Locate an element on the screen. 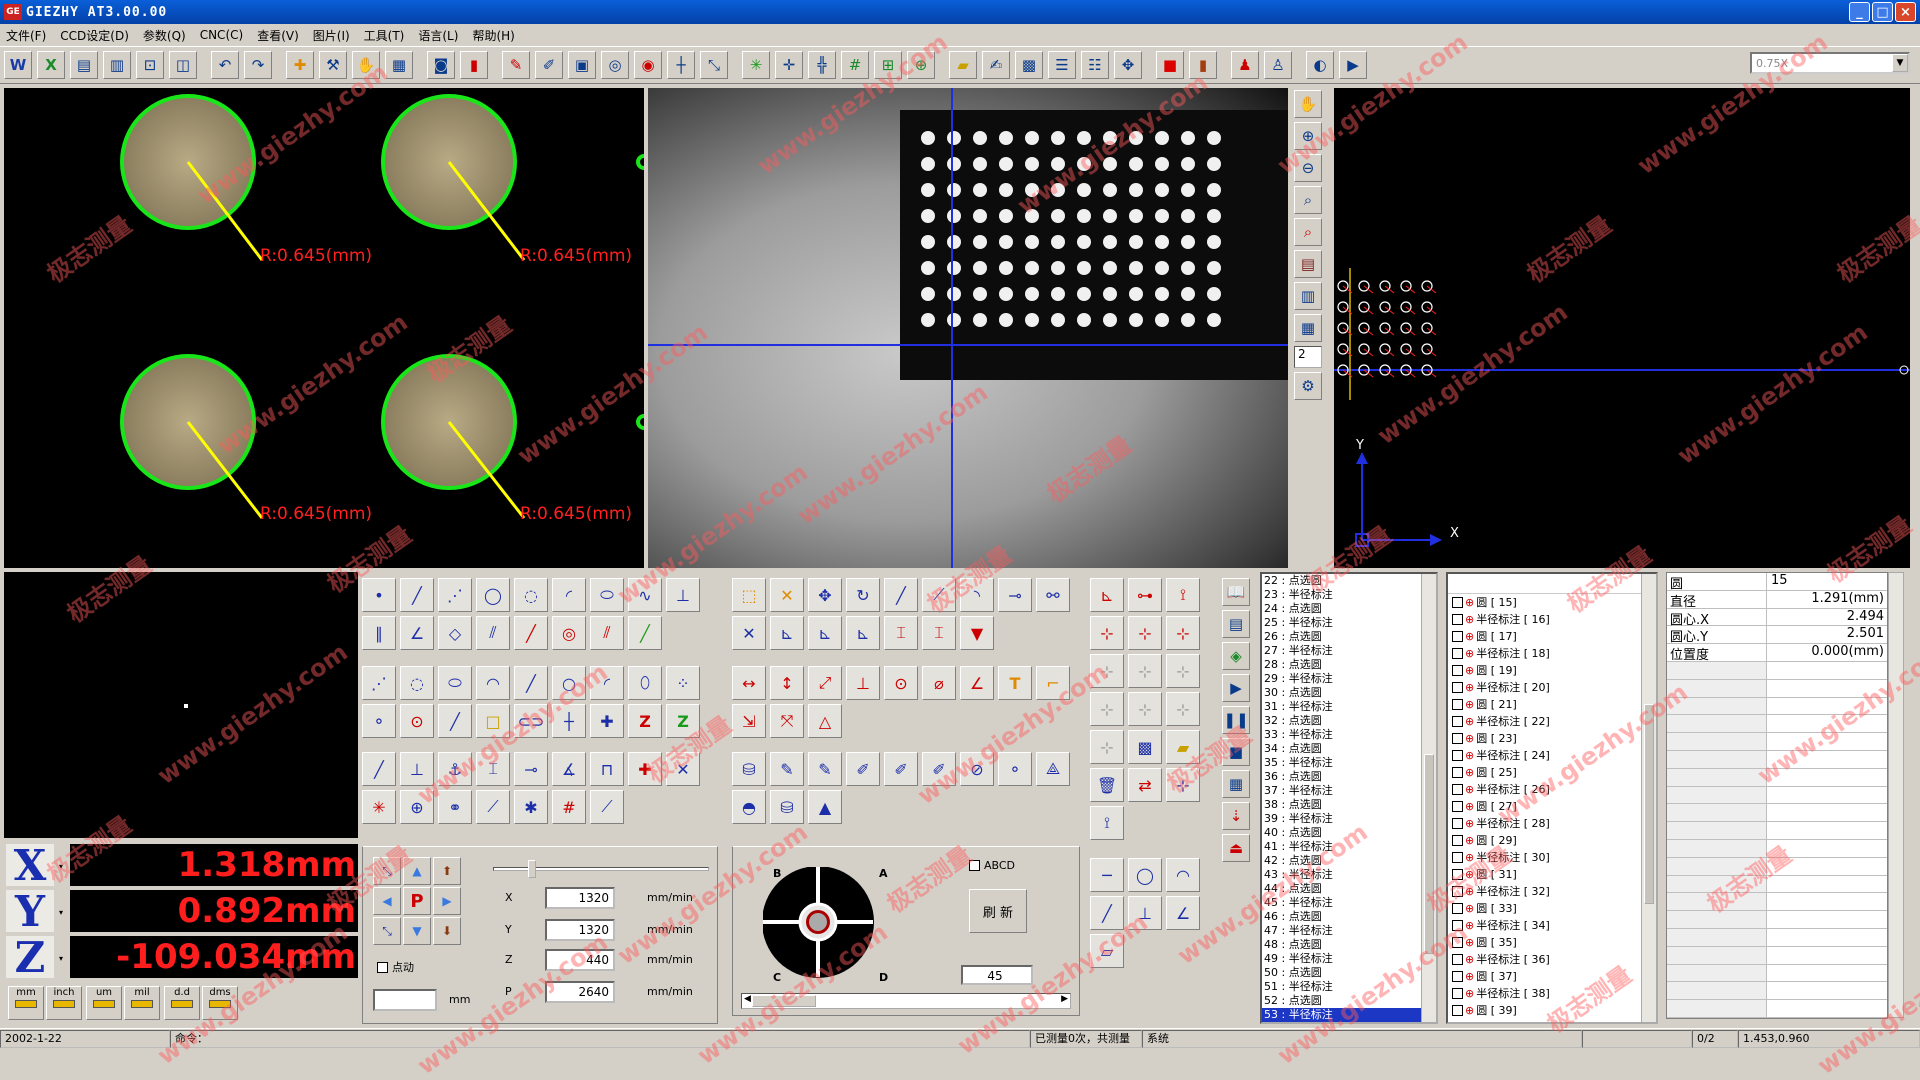 The height and width of the screenshot is (1080, 1920). slope-icon: ⟋ is located at coordinates (607, 807).